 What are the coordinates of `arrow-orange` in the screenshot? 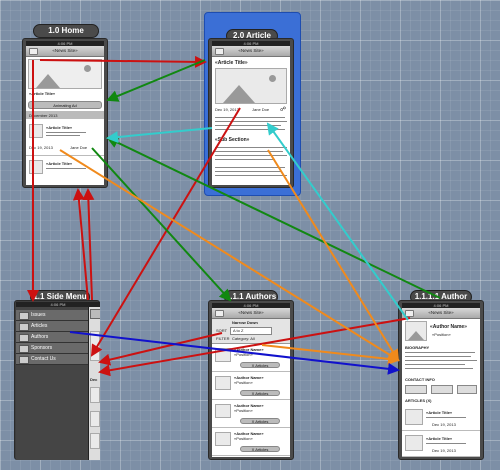 It's located at (333, 255).